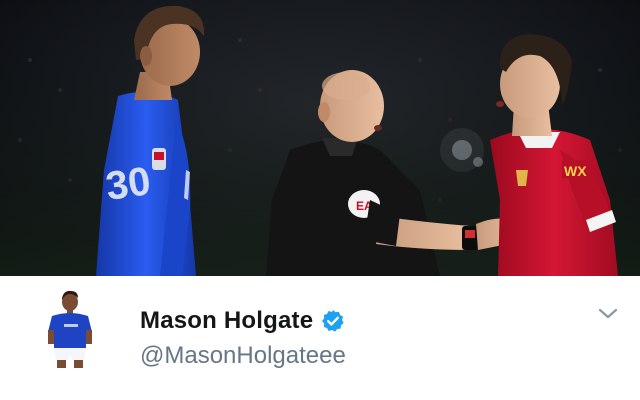 The image size is (640, 400). What do you see at coordinates (575, 171) in the screenshot?
I see `svg-text: WX` at bounding box center [575, 171].